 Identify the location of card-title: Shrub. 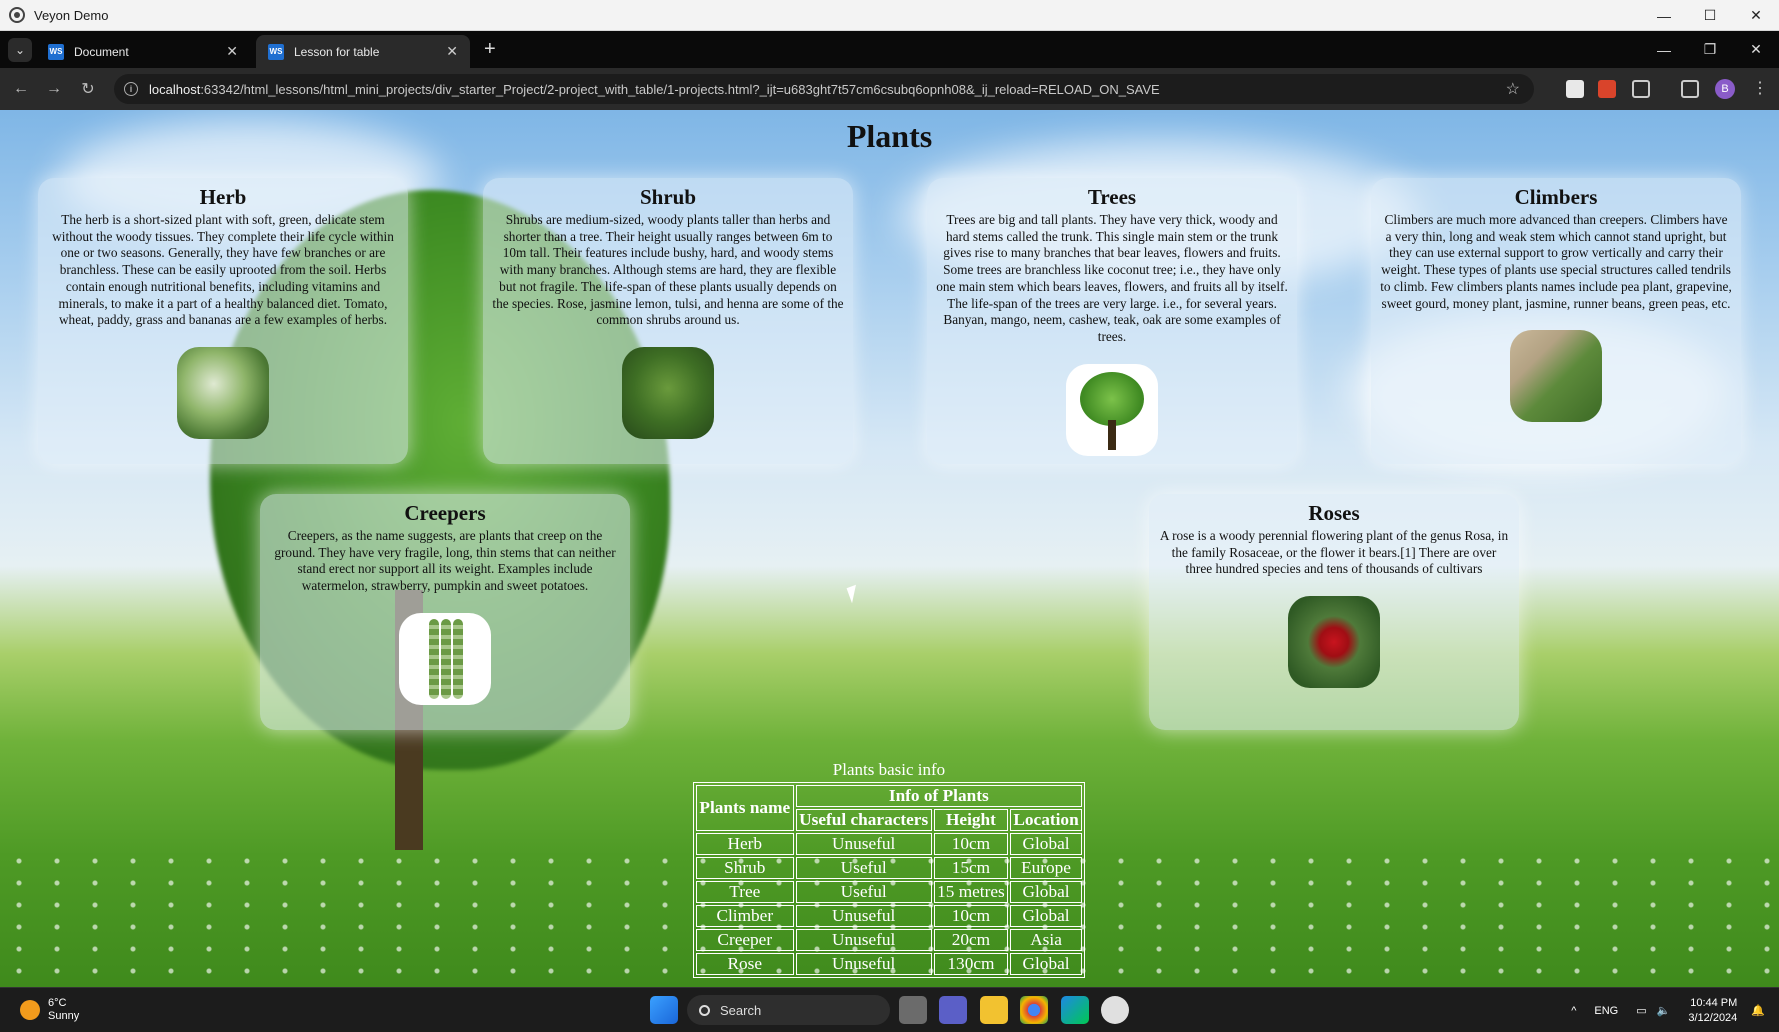
(668, 197).